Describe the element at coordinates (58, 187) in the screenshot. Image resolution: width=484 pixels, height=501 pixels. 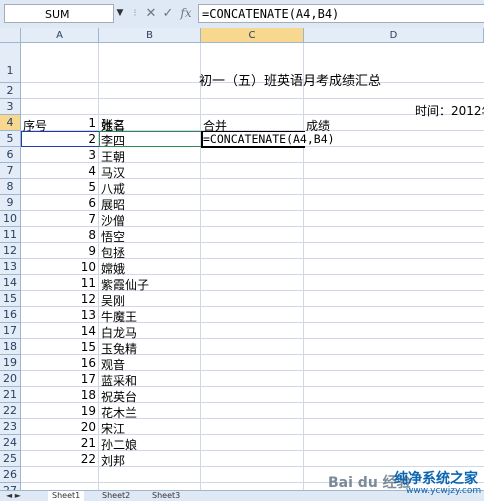
I see `record-seq: 5` at that location.